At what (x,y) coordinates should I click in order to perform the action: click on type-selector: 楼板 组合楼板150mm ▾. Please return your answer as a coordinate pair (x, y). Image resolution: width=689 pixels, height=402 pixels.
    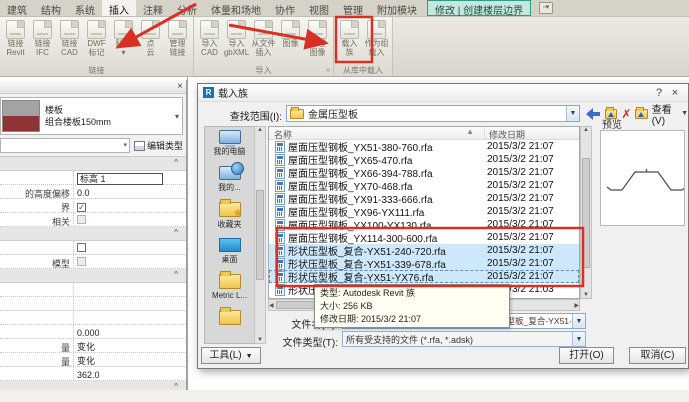
    Looking at the image, I should click on (91, 116).